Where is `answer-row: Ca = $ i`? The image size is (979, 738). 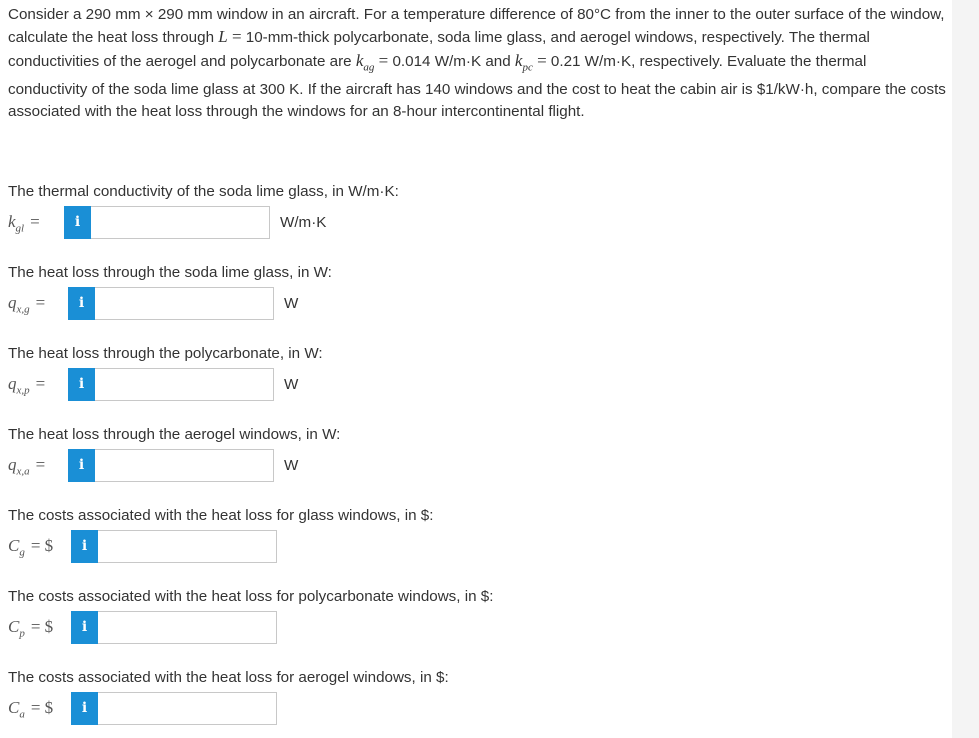 answer-row: Ca = $ i is located at coordinates (228, 709).